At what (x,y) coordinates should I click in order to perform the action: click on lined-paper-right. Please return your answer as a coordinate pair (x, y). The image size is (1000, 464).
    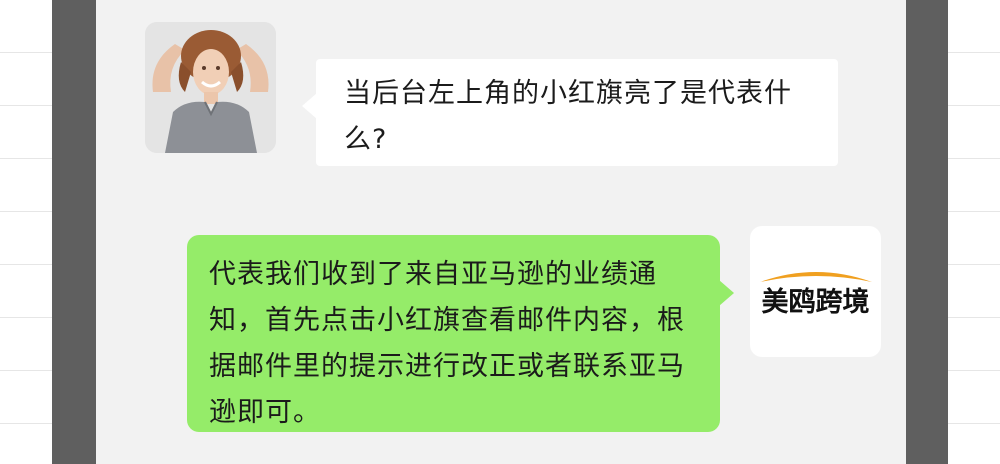
    Looking at the image, I should click on (974, 232).